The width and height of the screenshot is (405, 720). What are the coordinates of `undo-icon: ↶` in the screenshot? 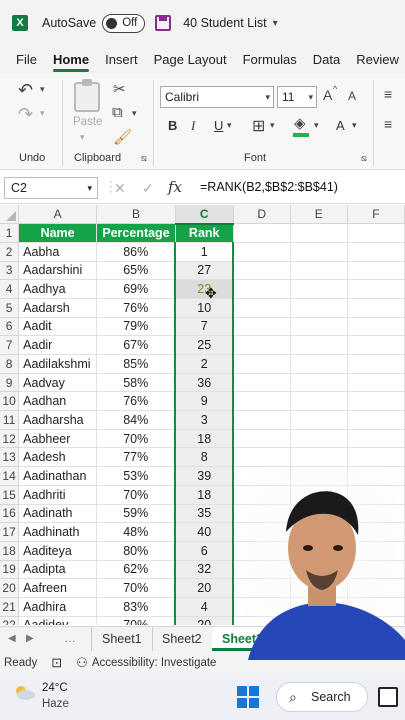 It's located at (25, 90).